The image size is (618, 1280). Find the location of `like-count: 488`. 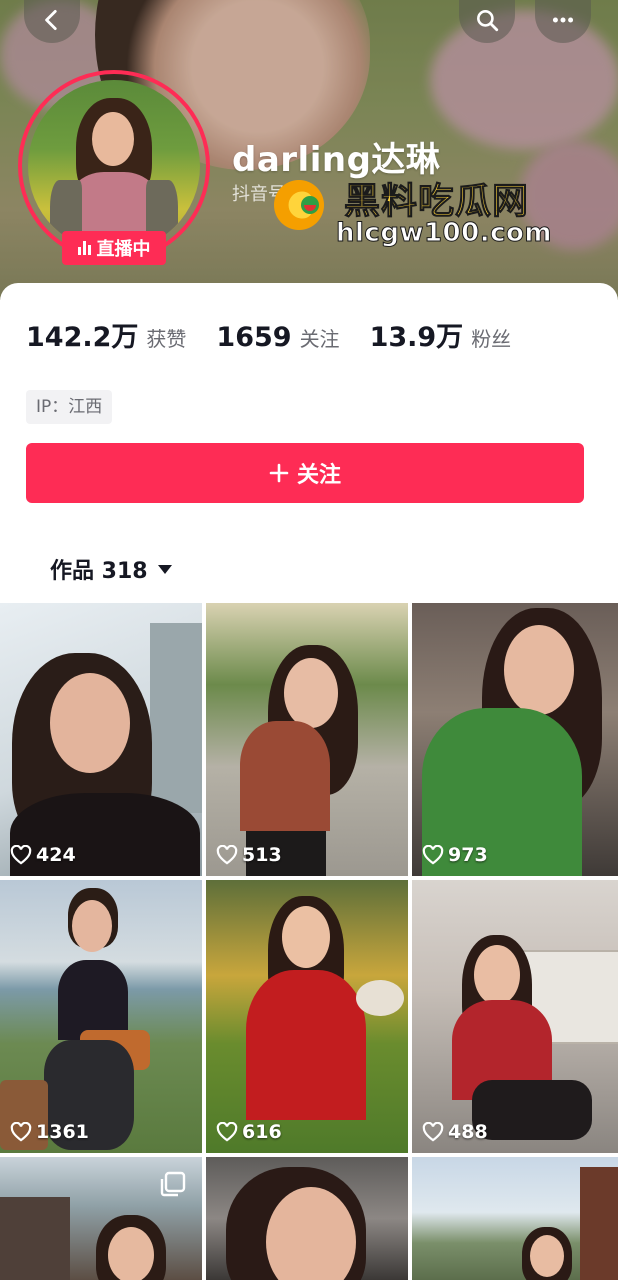

like-count: 488 is located at coordinates (455, 1132).